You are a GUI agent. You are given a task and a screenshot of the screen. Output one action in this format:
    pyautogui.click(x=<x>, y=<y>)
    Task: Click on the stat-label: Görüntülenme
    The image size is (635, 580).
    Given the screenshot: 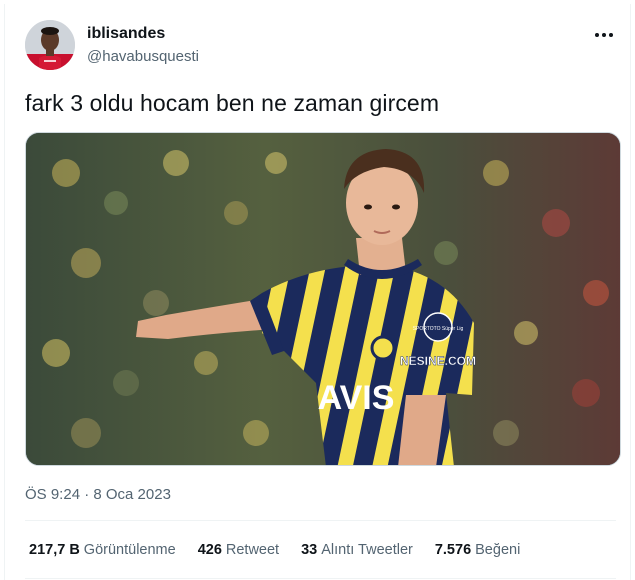 What is the action you would take?
    pyautogui.click(x=129, y=550)
    